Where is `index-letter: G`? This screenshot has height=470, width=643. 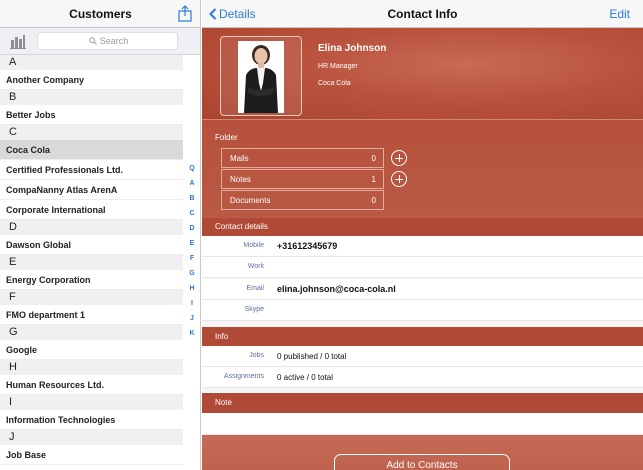
index-letter: G is located at coordinates (192, 273).